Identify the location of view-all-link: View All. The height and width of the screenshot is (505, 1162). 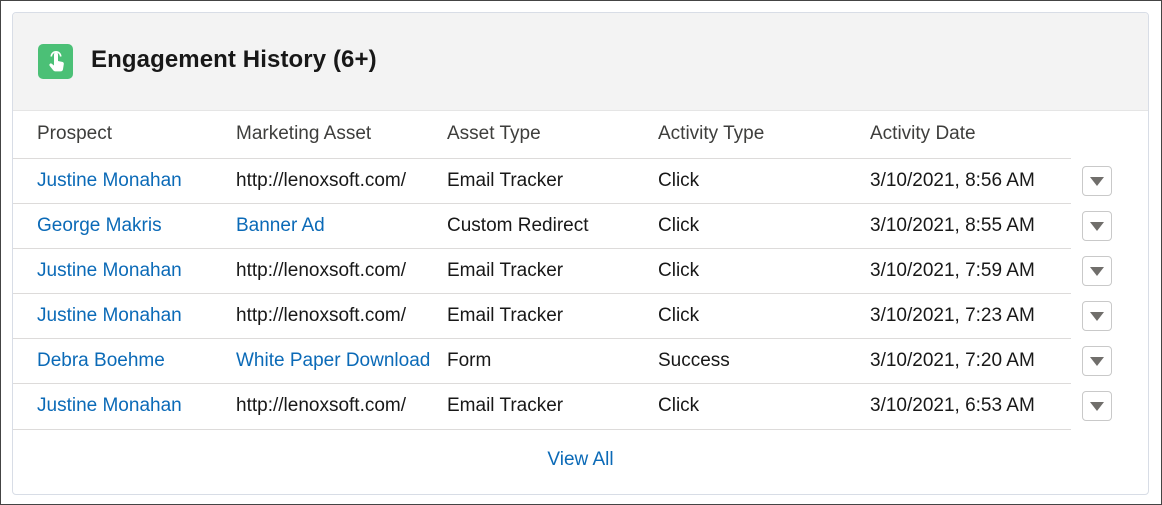
(580, 460).